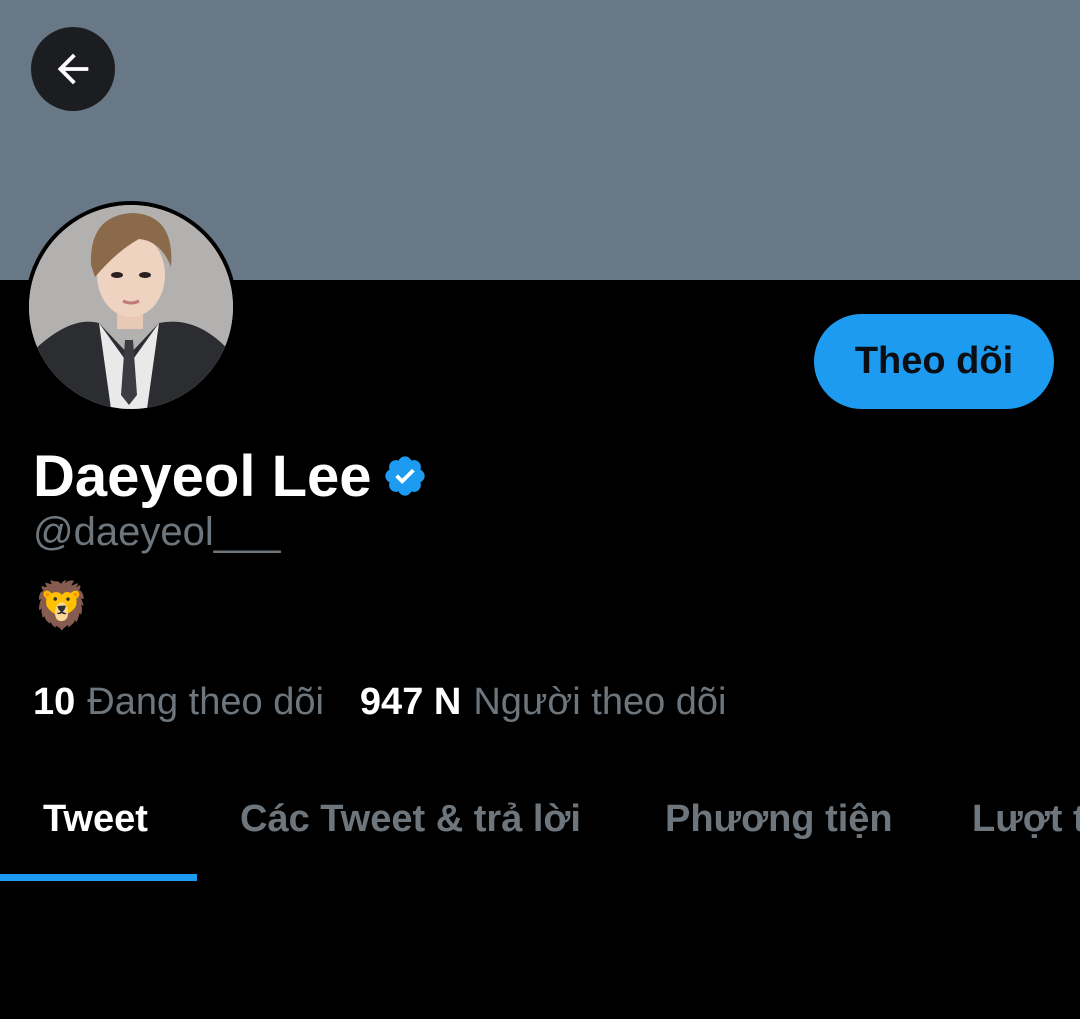 Image resolution: width=1080 pixels, height=1019 pixels. I want to click on avatar, so click(131, 307).